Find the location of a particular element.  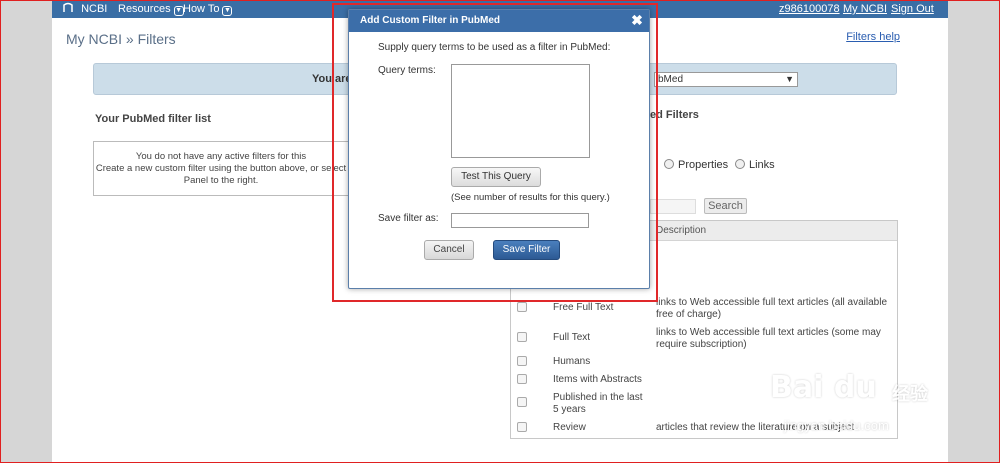

breadcrumb: My NCBI » Filters is located at coordinates (121, 39).